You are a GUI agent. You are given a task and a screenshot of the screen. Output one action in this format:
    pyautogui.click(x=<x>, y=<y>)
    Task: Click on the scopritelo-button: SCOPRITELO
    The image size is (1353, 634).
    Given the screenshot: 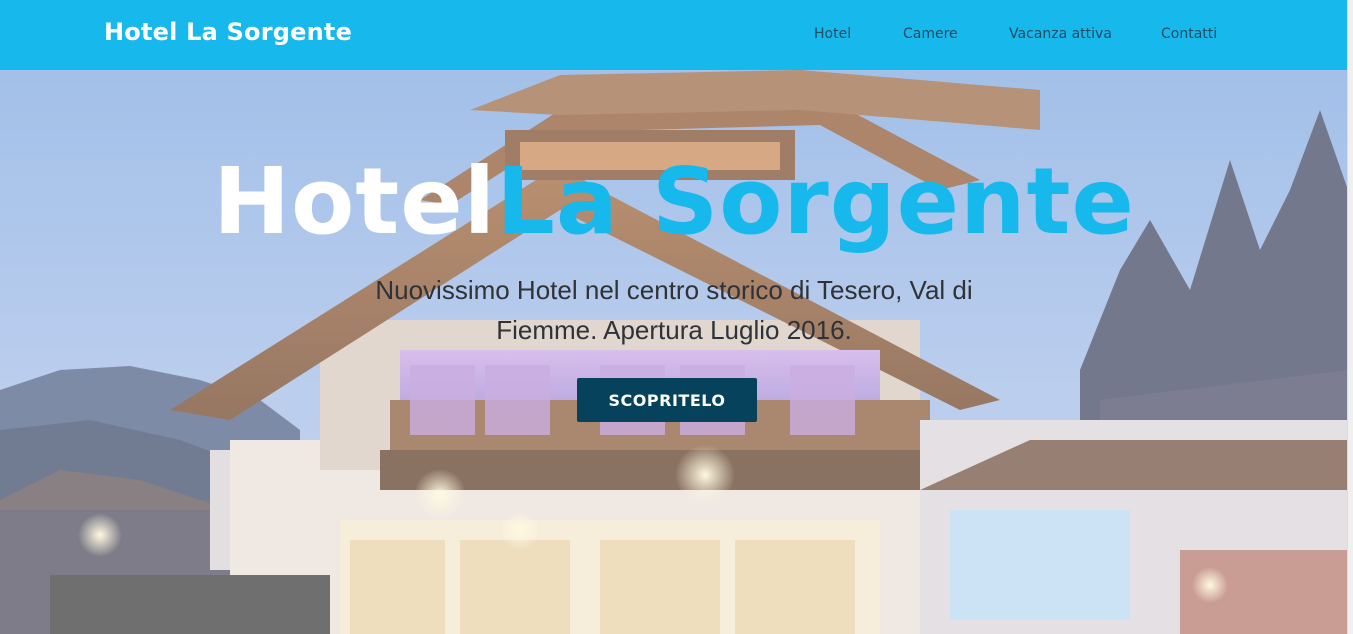 What is the action you would take?
    pyautogui.click(x=667, y=400)
    